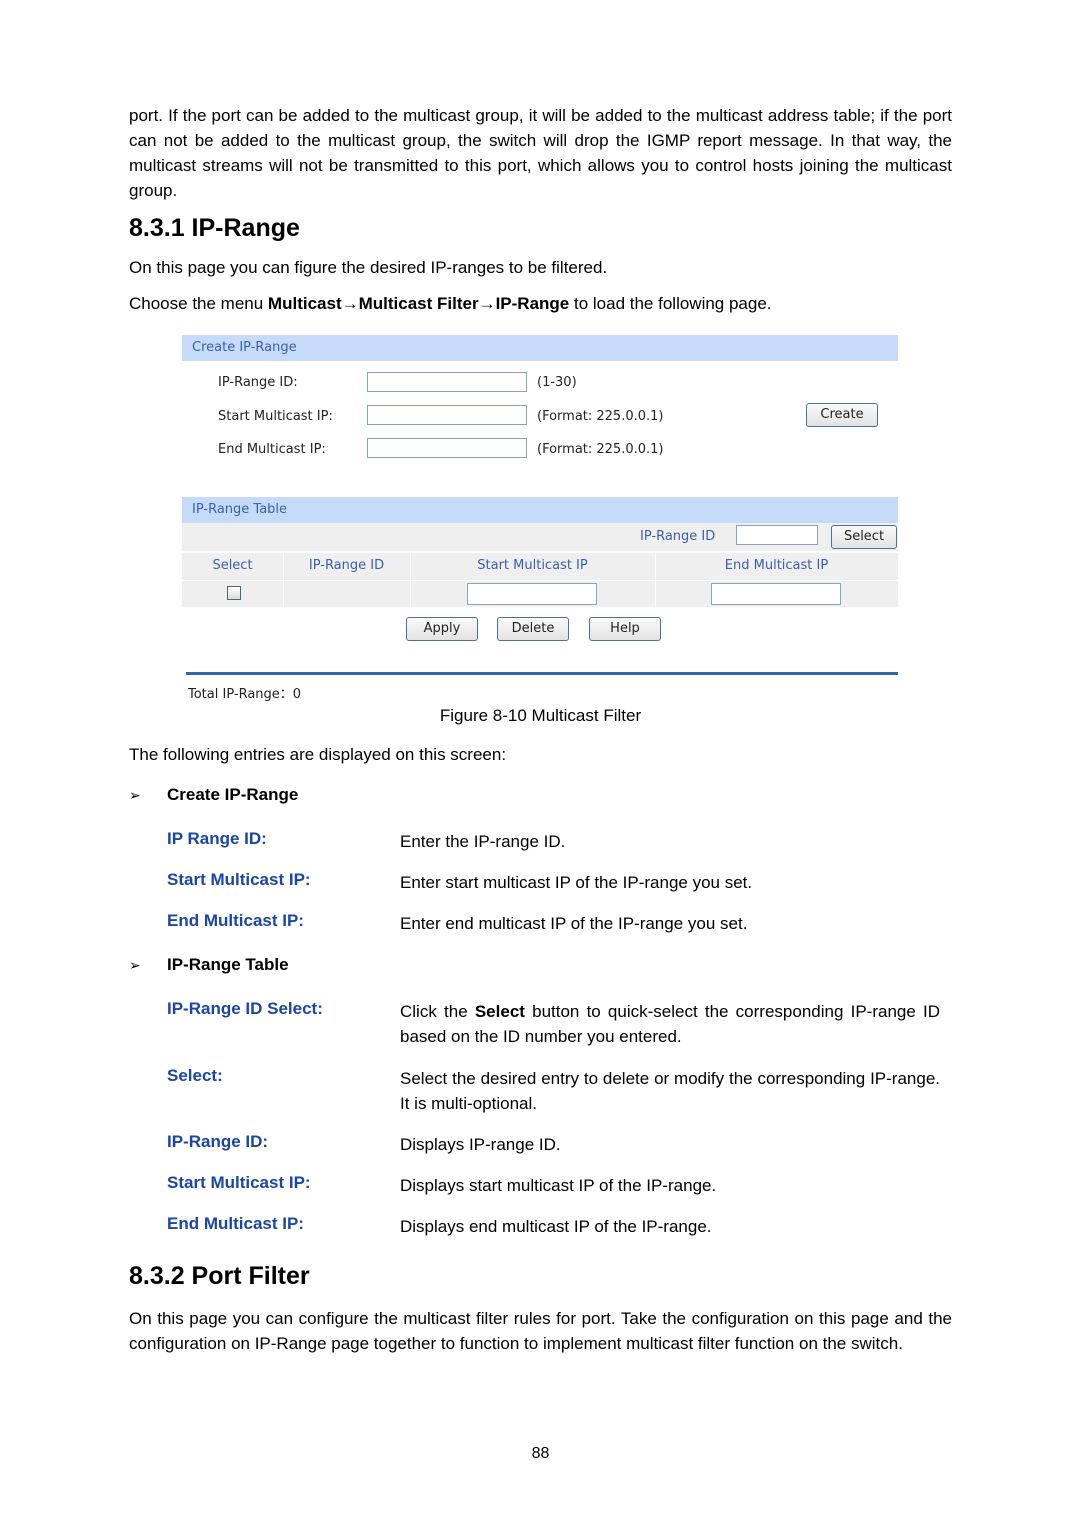 The image size is (1080, 1527). Describe the element at coordinates (447, 415) in the screenshot. I see `start-multicast-ip-input` at that location.